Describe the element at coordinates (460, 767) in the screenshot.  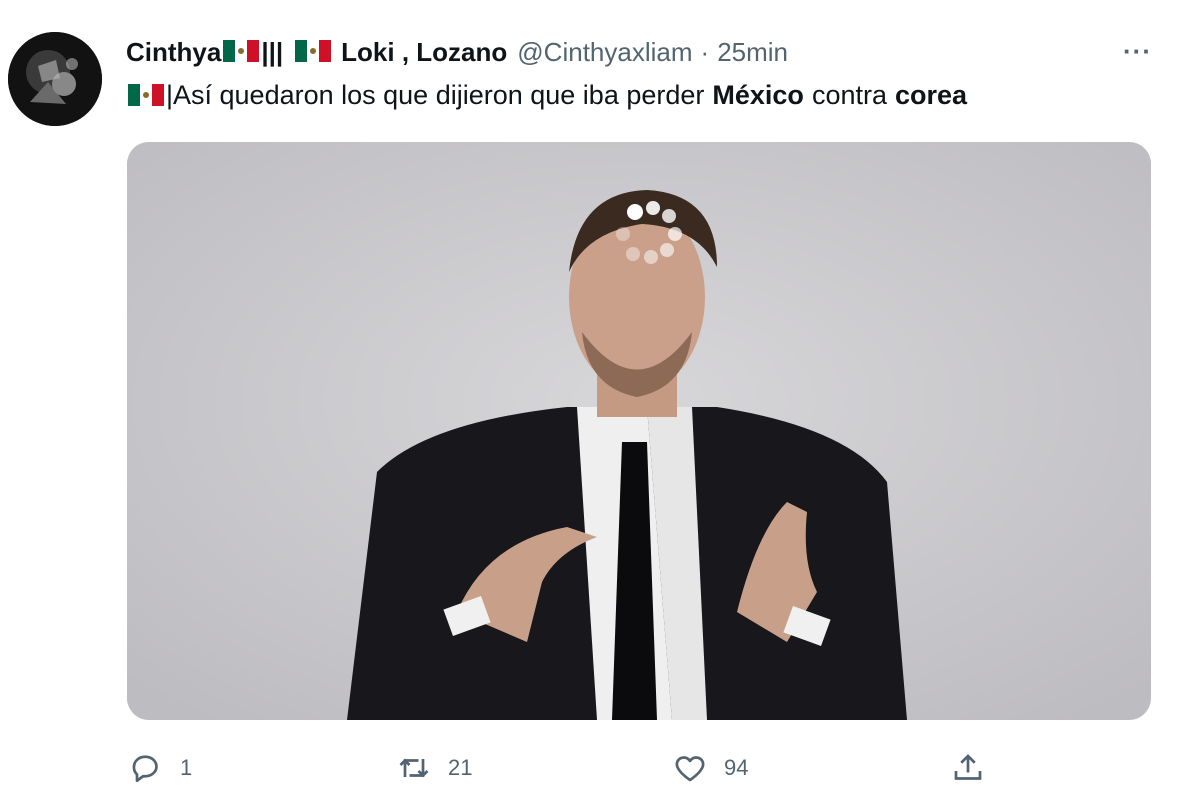
I see `retweet-count: 21` at that location.